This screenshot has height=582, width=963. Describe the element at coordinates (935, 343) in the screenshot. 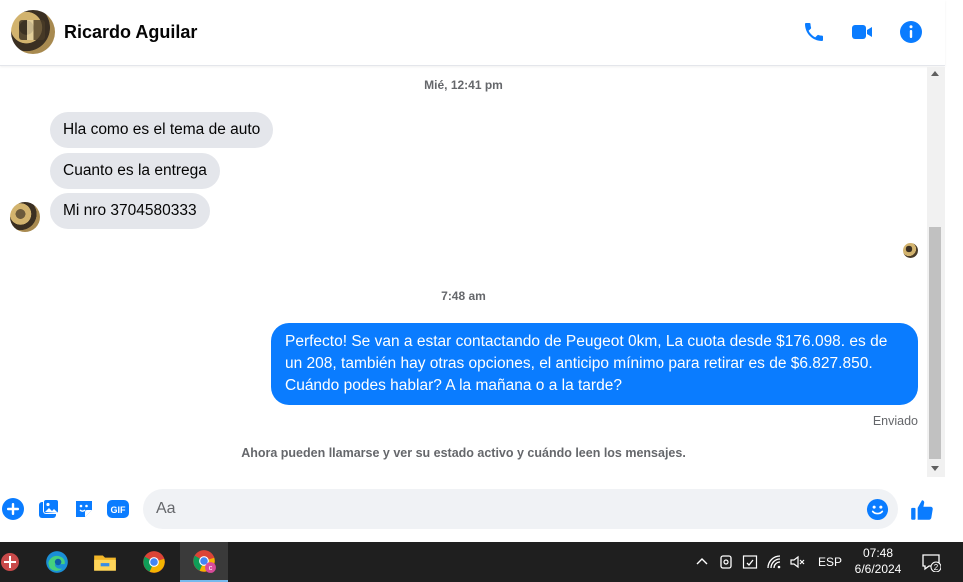

I see `scroll-thumb` at that location.